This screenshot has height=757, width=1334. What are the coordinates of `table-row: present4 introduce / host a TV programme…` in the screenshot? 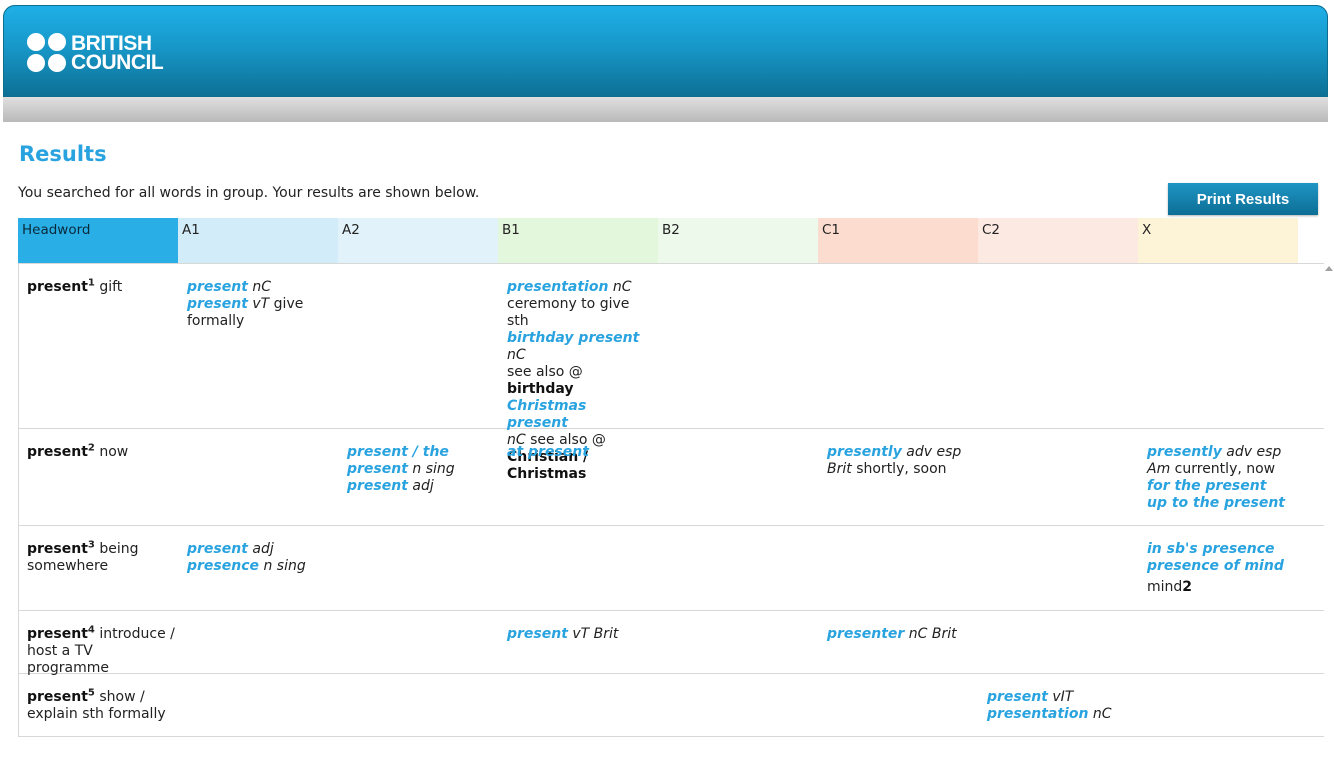 It's located at (671, 643).